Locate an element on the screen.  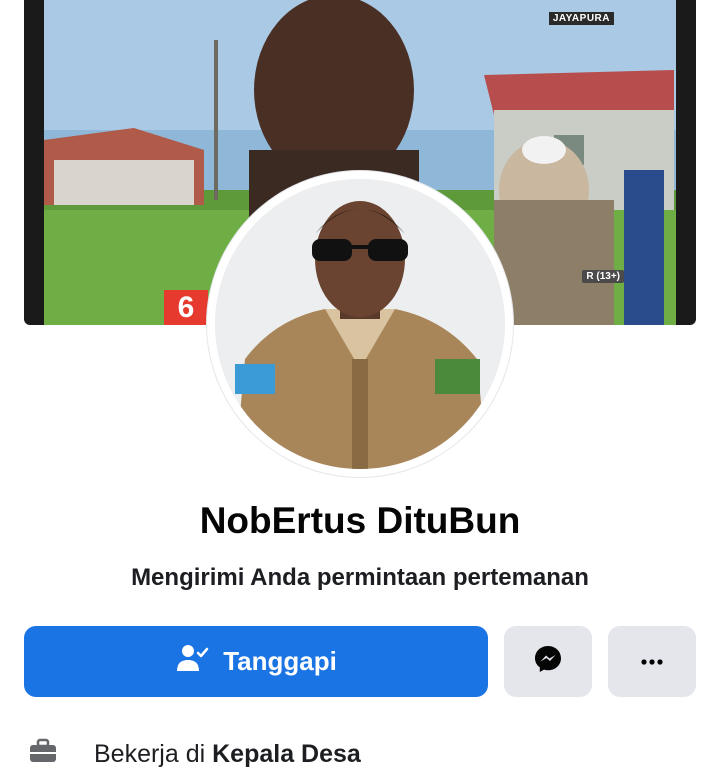
person-check-icon is located at coordinates (192, 661).